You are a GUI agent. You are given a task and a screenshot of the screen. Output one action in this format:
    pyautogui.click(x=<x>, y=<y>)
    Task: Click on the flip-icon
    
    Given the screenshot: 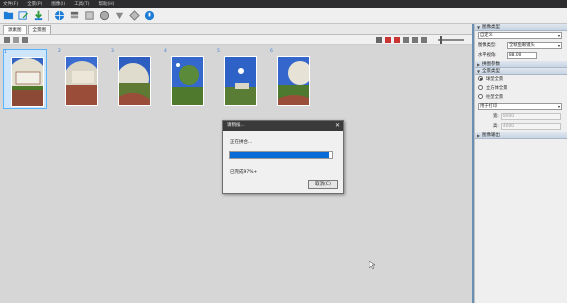 What is the action you would take?
    pyautogui.click(x=406, y=40)
    